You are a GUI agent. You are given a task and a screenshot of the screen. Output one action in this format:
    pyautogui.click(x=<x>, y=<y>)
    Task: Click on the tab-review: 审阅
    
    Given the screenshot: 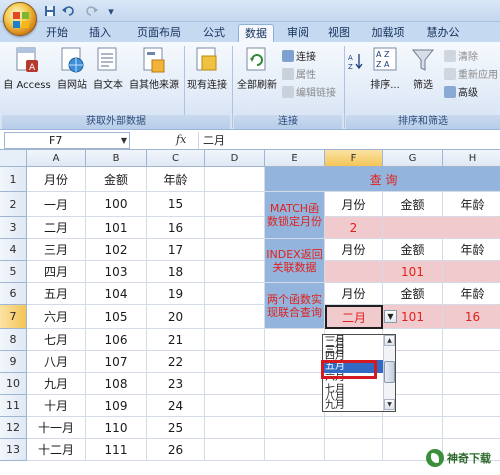 What is the action you would take?
    pyautogui.click(x=298, y=33)
    